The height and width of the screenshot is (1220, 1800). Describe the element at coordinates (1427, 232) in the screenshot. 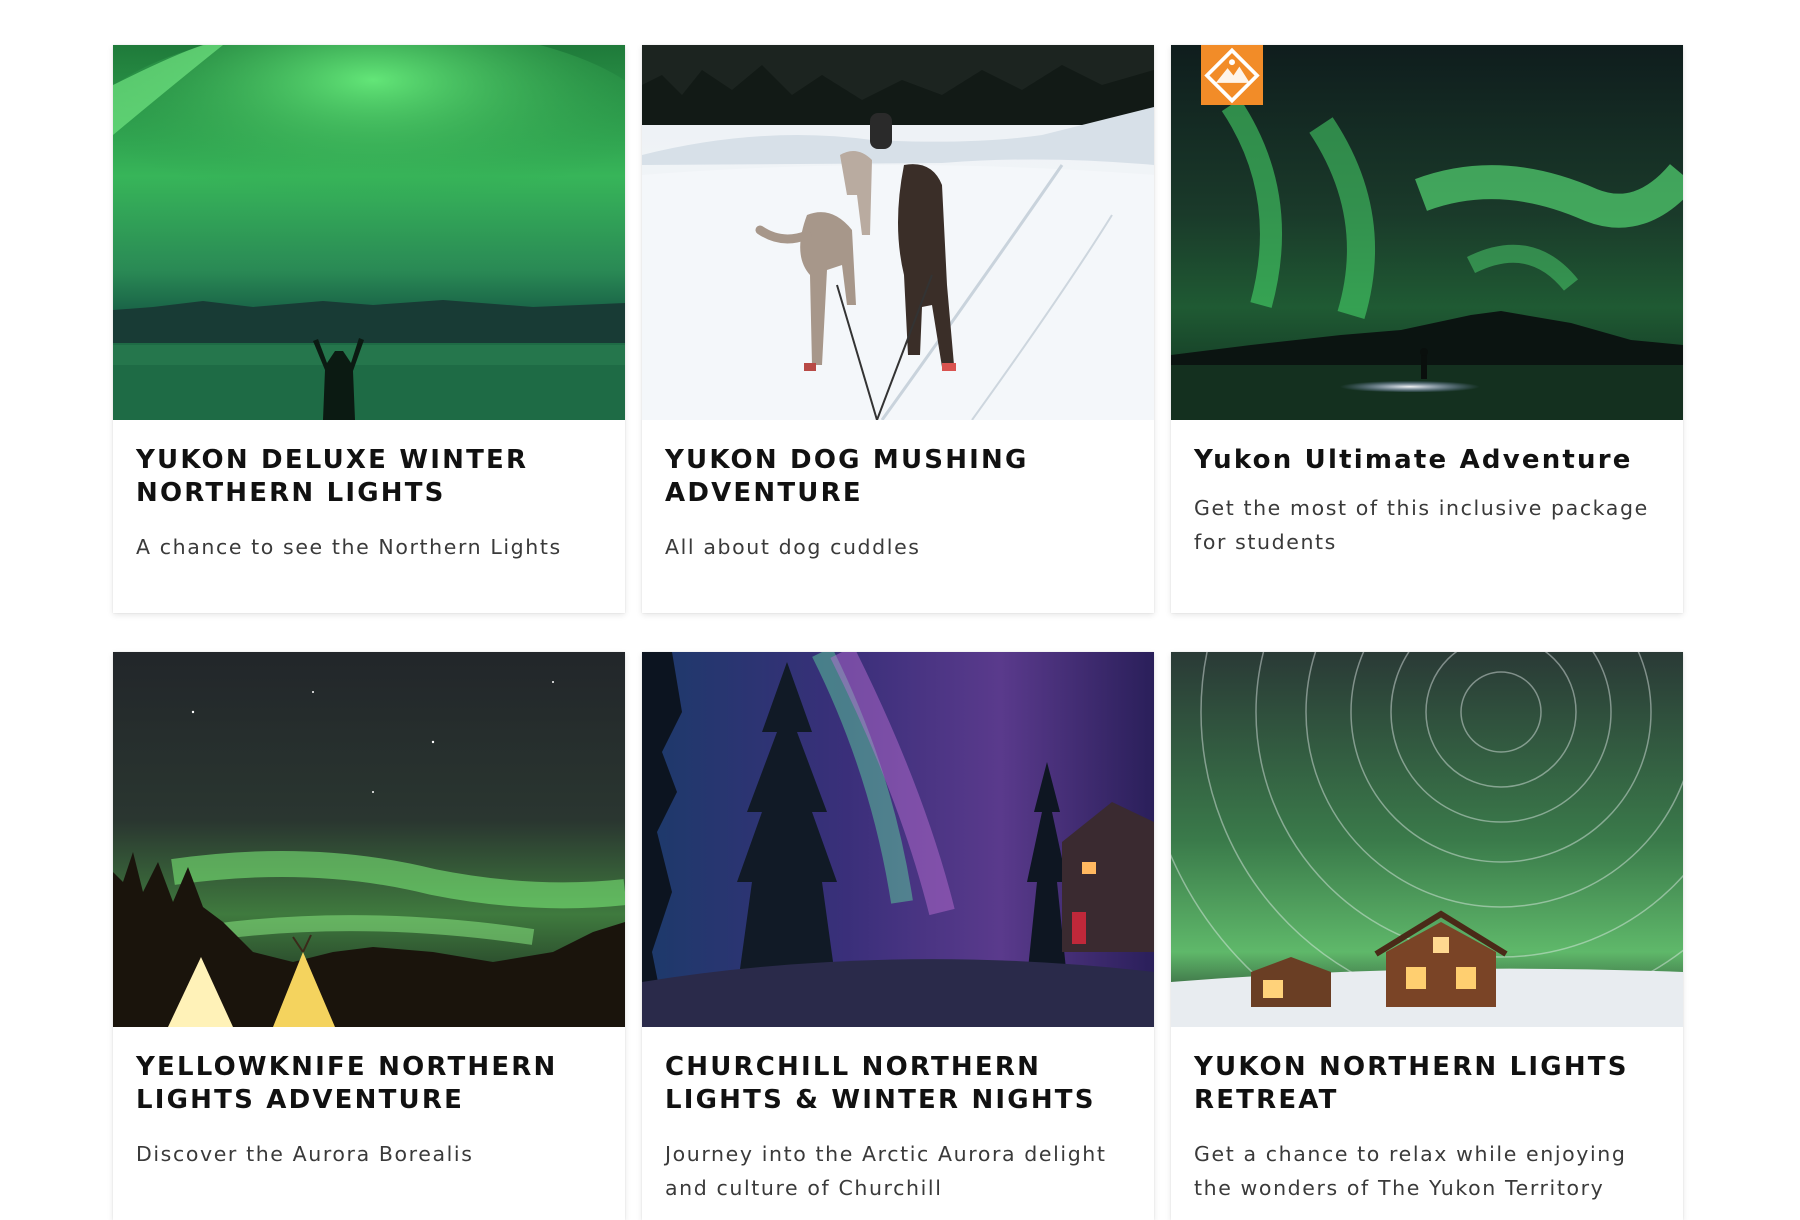

I see `aurora-mountain-headlamp-photo` at that location.